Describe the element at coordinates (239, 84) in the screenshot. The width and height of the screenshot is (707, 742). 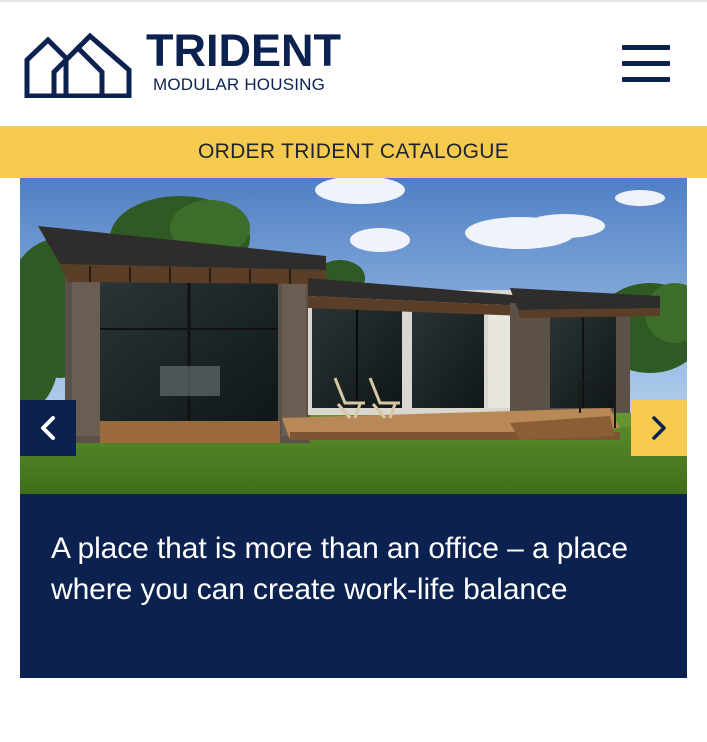
I see `brand-tagline: MODULAR HOUSING` at that location.